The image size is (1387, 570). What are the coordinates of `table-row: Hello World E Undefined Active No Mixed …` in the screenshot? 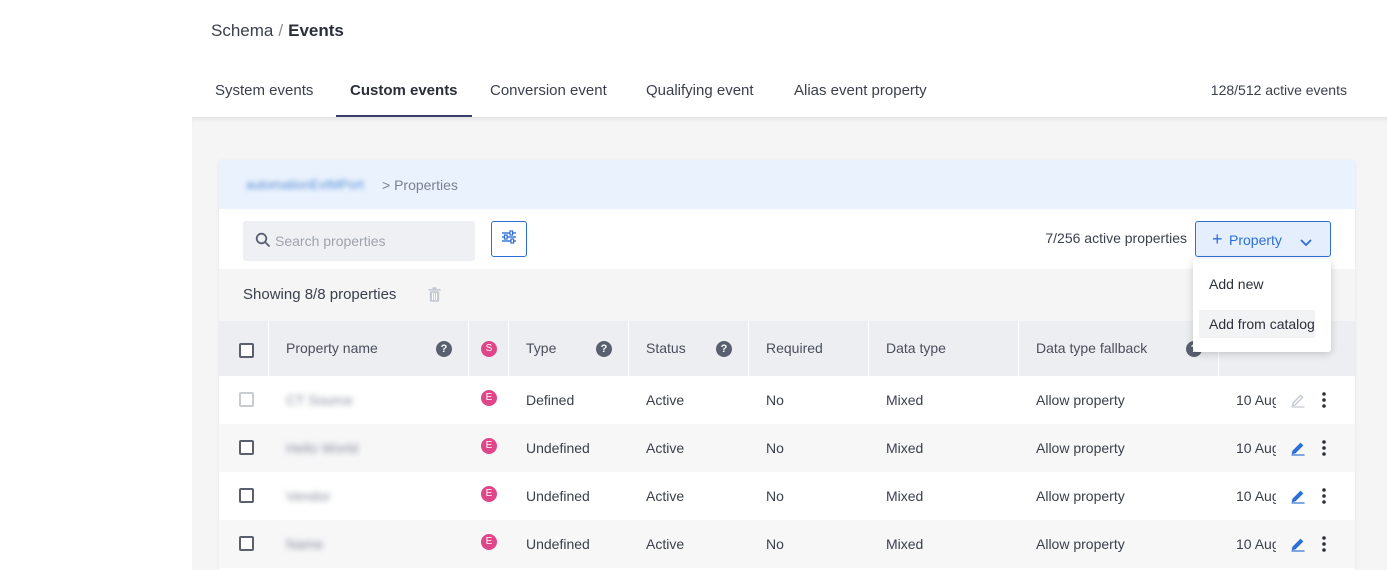 It's located at (787, 448).